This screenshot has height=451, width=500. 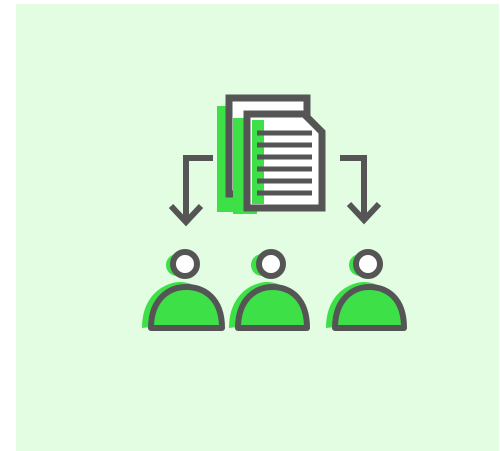 I want to click on arrow-down-right-icon, so click(x=361, y=190).